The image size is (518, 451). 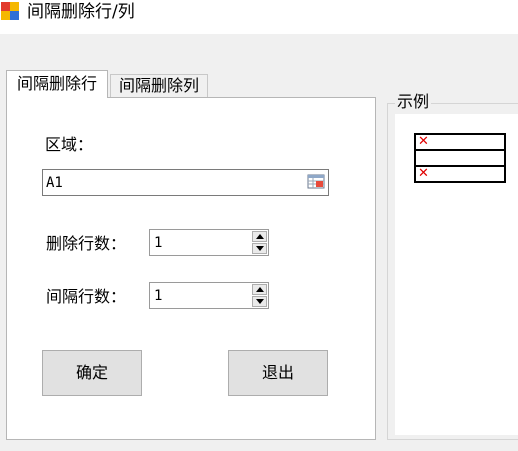 I want to click on window-title: 间隔删除行/列, so click(x=81, y=12).